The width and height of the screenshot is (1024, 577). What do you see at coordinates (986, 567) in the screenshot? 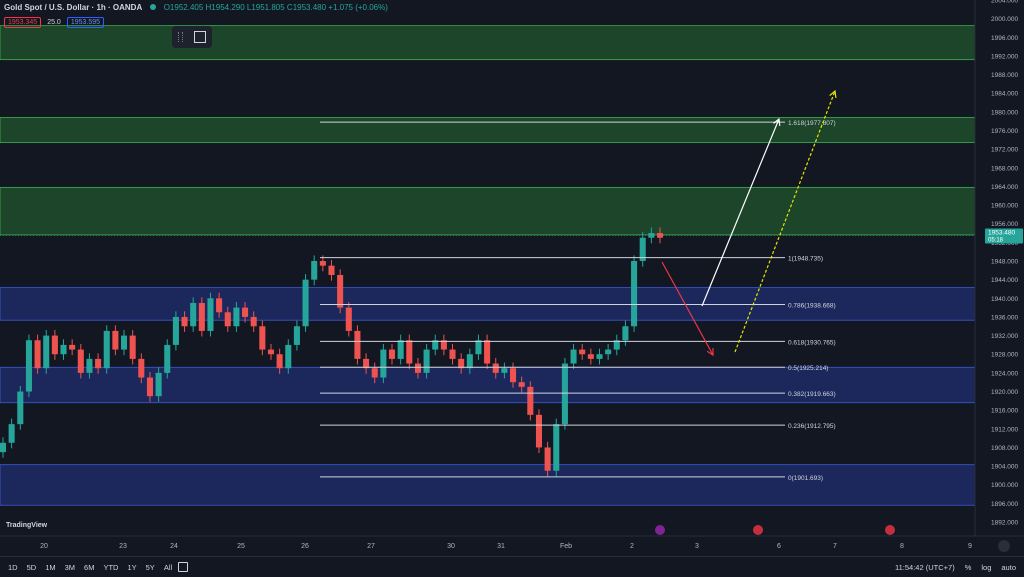
I see `scale-log-button: log` at bounding box center [986, 567].